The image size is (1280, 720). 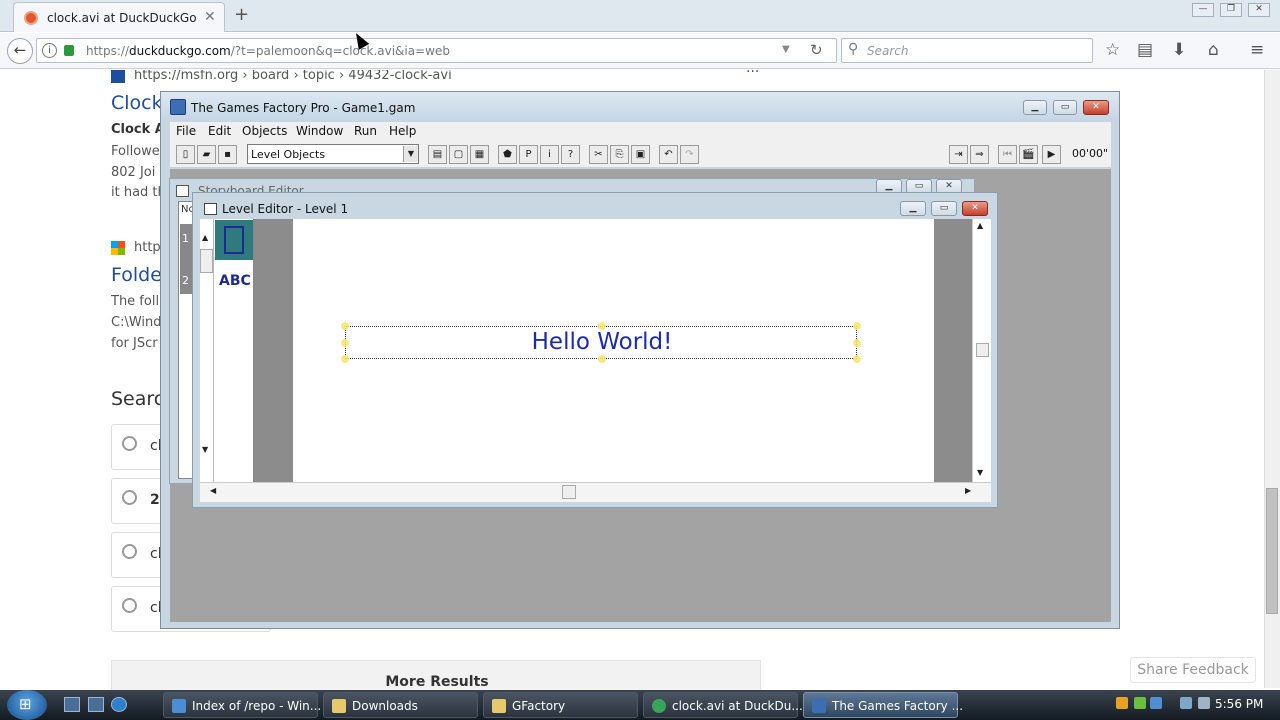 What do you see at coordinates (319, 131) in the screenshot?
I see `menu-window: Window` at bounding box center [319, 131].